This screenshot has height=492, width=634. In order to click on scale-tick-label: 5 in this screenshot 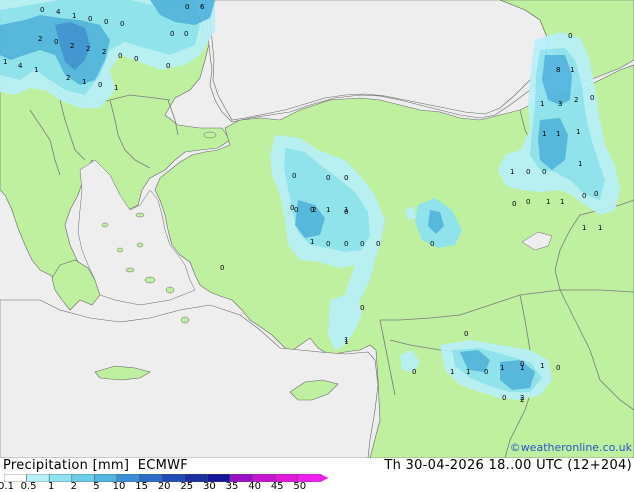, I will do `click(96, 486)`.